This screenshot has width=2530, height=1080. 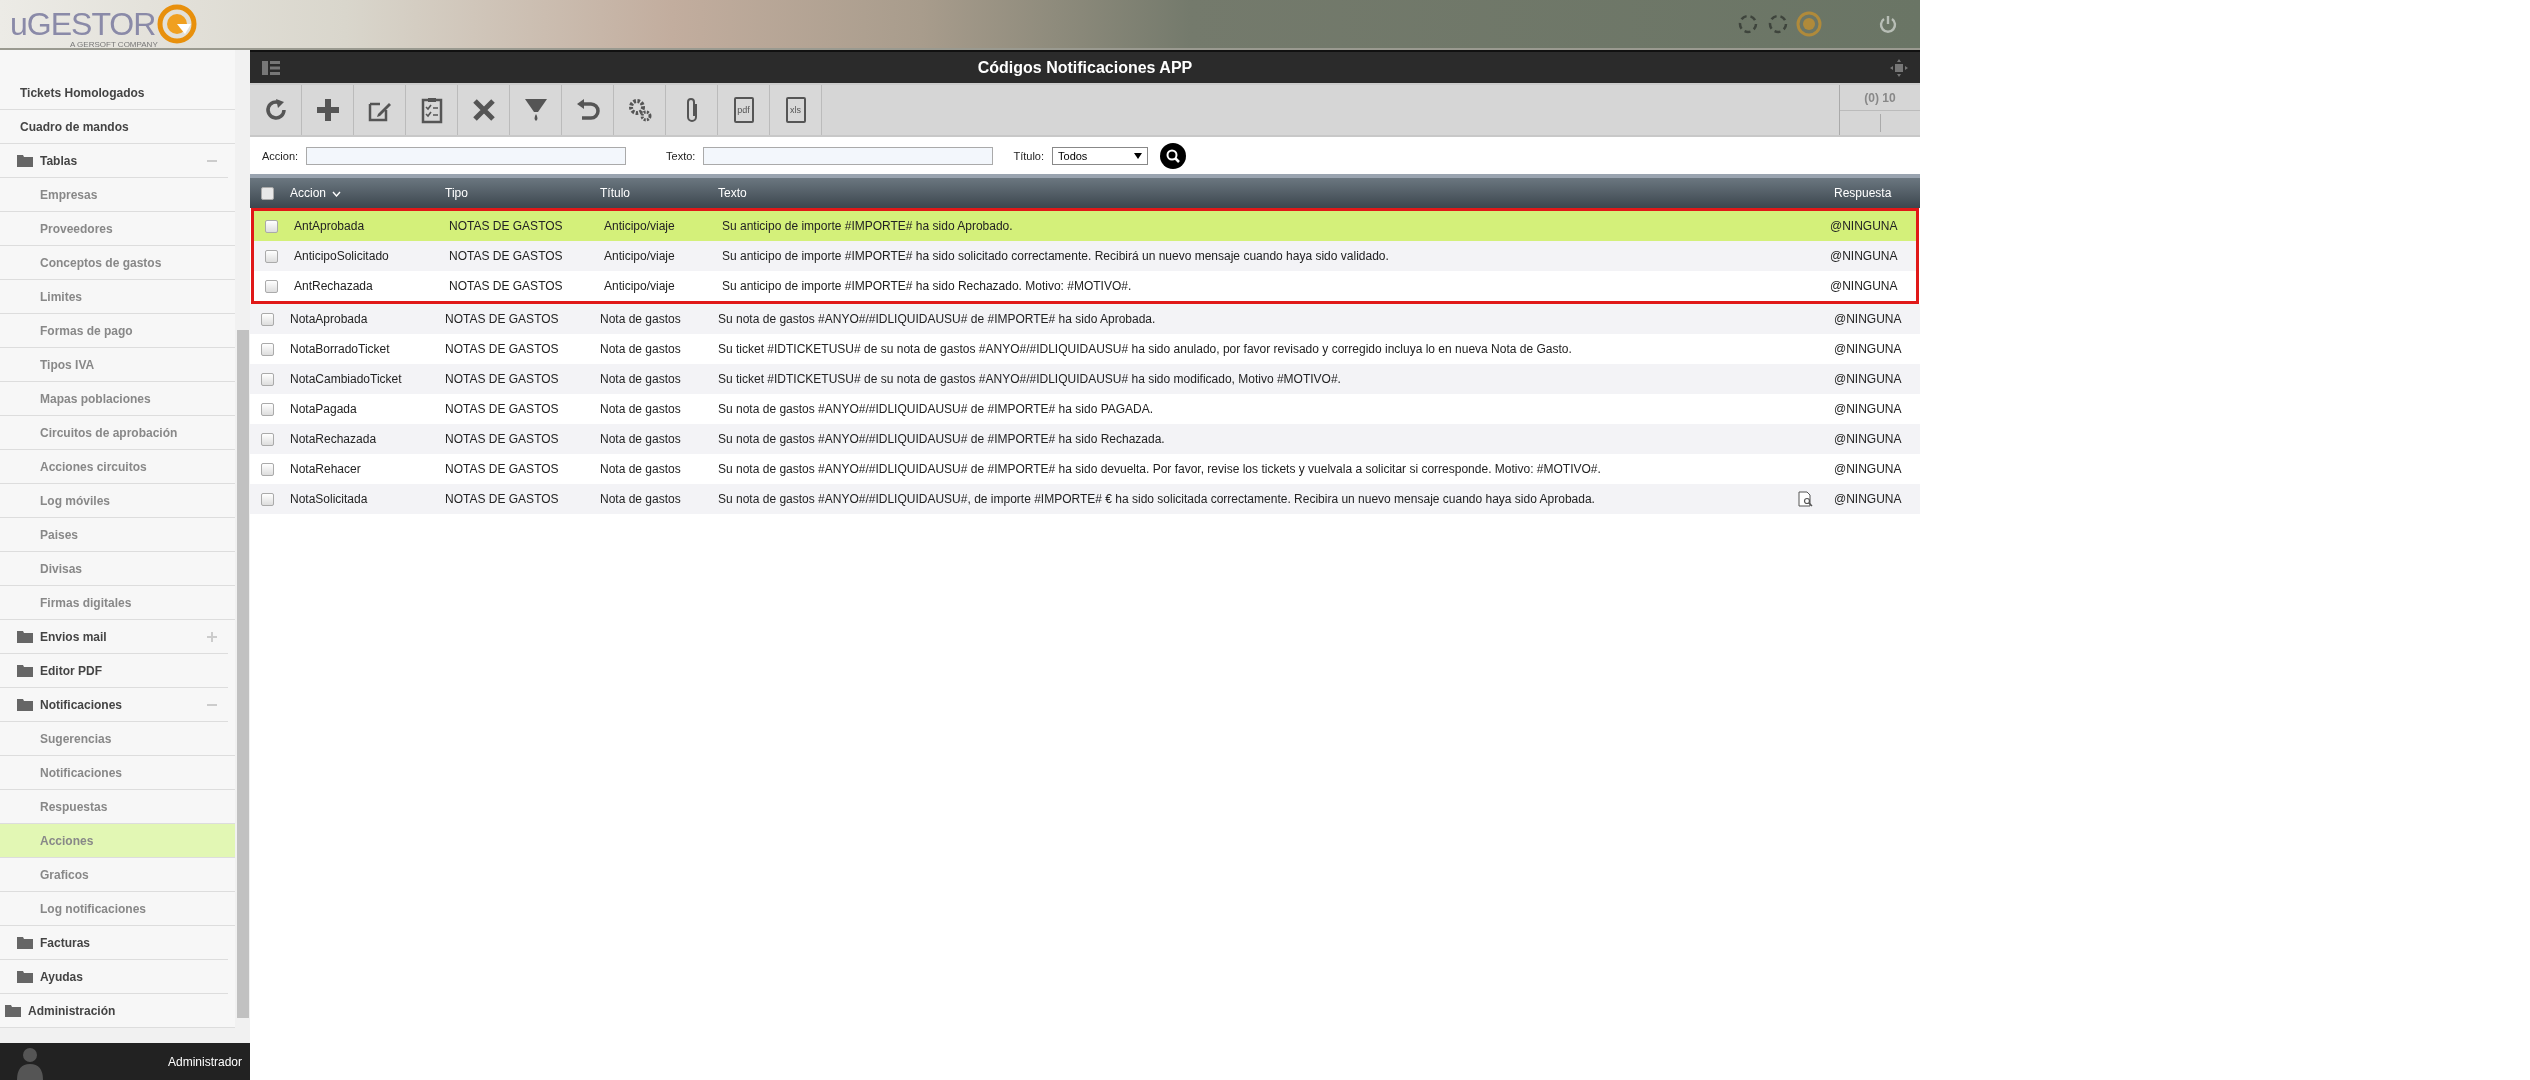 What do you see at coordinates (1880, 98) in the screenshot?
I see `record-count: (0) 10` at bounding box center [1880, 98].